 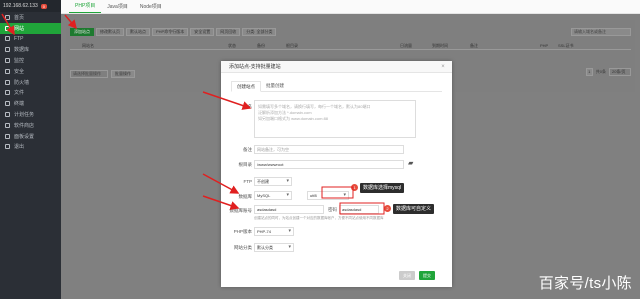 What do you see at coordinates (600, 71) in the screenshot?
I see `total-count: 共0条` at bounding box center [600, 71].